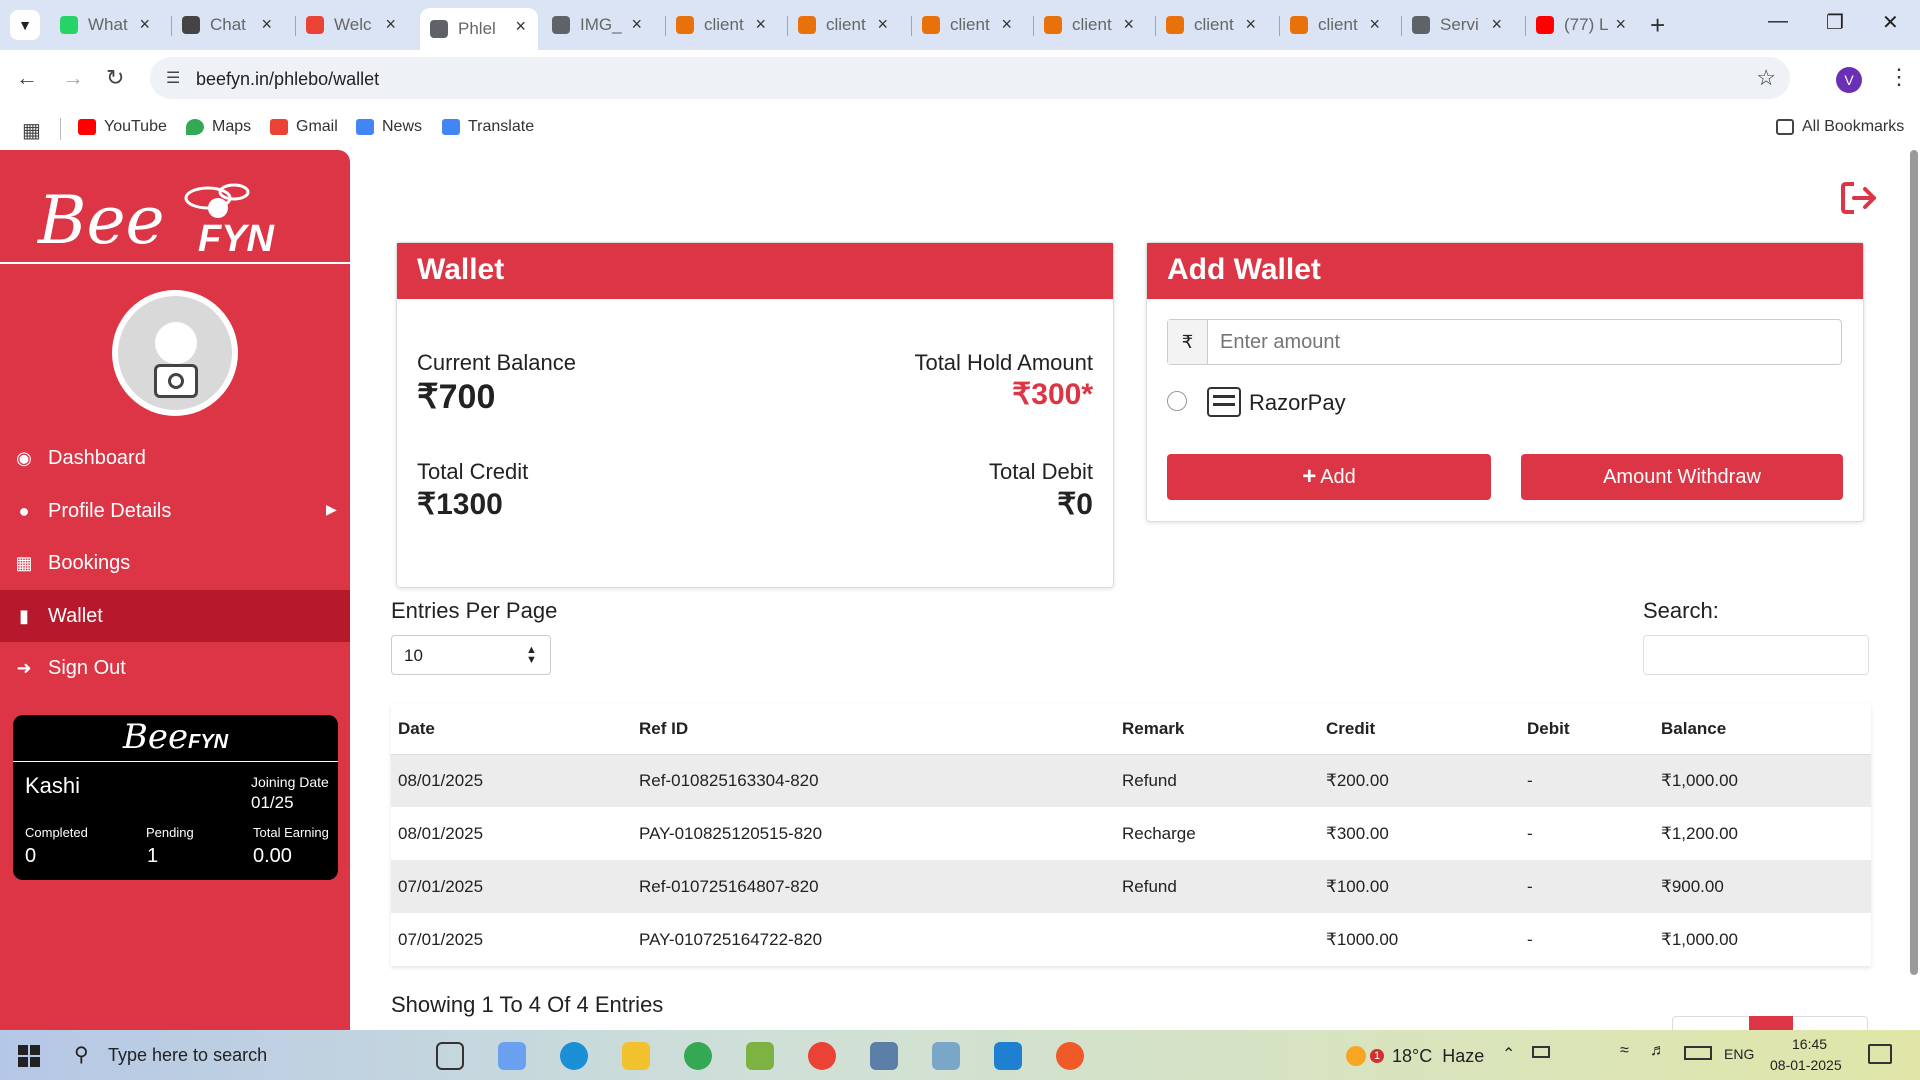 The height and width of the screenshot is (1080, 1920). I want to click on clock-time: 16:45, so click(1809, 1044).